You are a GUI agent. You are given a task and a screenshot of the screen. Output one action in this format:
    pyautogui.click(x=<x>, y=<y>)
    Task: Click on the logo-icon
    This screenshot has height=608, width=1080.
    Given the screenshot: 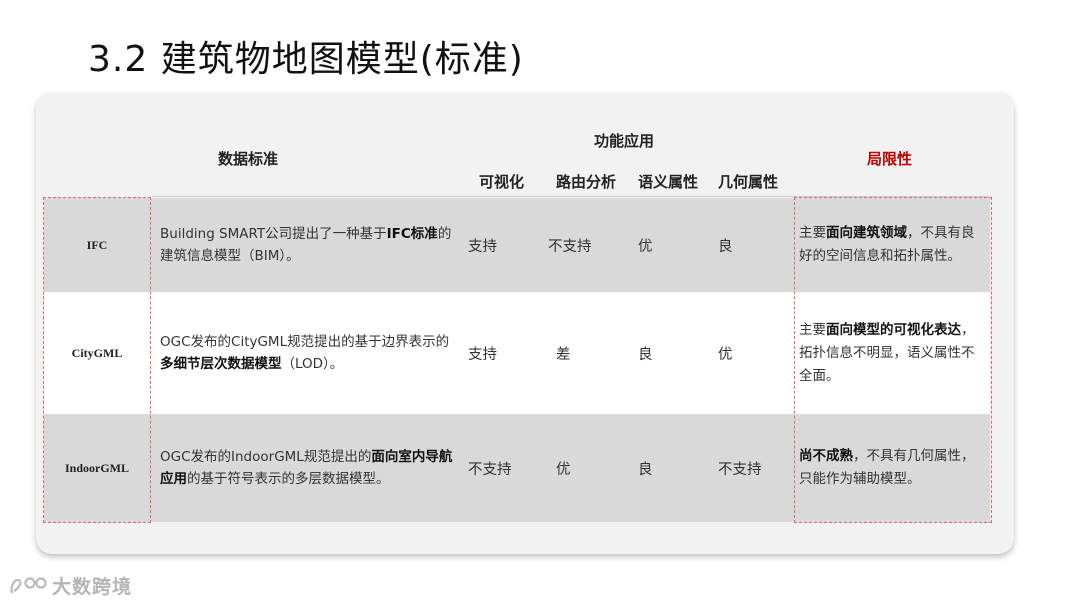 What is the action you would take?
    pyautogui.click(x=28, y=584)
    